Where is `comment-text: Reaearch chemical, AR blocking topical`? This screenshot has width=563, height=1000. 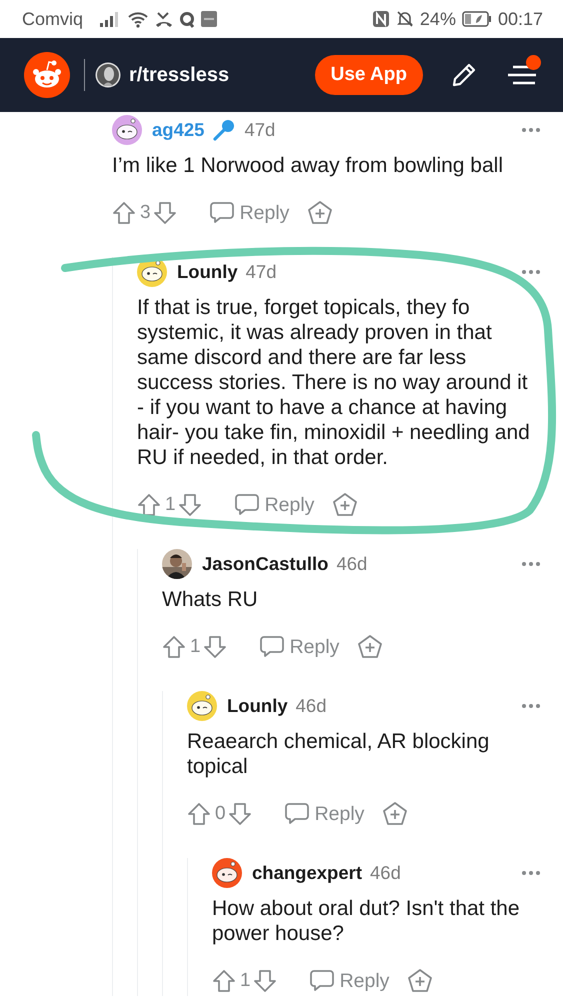
comment-text: Reaearch chemical, AR blocking topical is located at coordinates (338, 754).